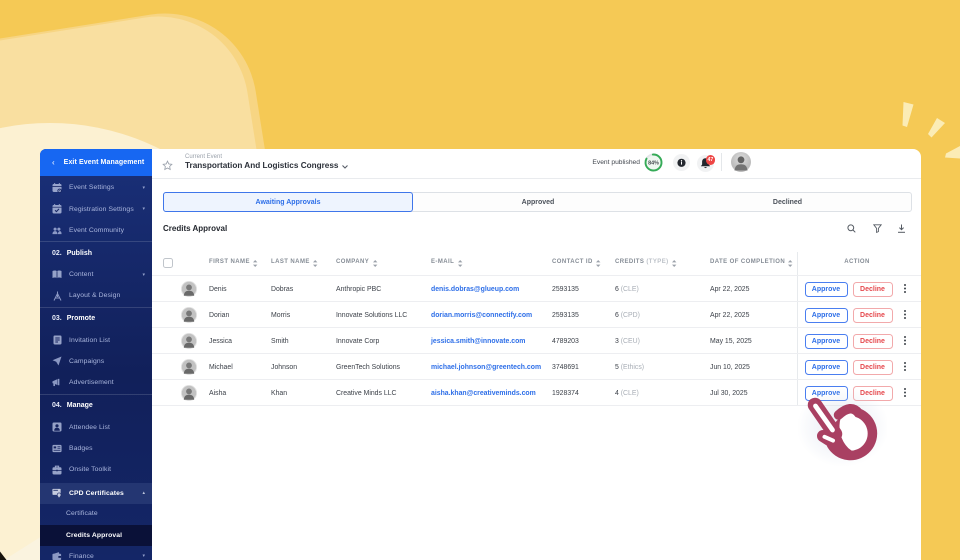 This screenshot has height=560, width=960. What do you see at coordinates (653, 163) in the screenshot?
I see `svg-text: 84%` at bounding box center [653, 163].